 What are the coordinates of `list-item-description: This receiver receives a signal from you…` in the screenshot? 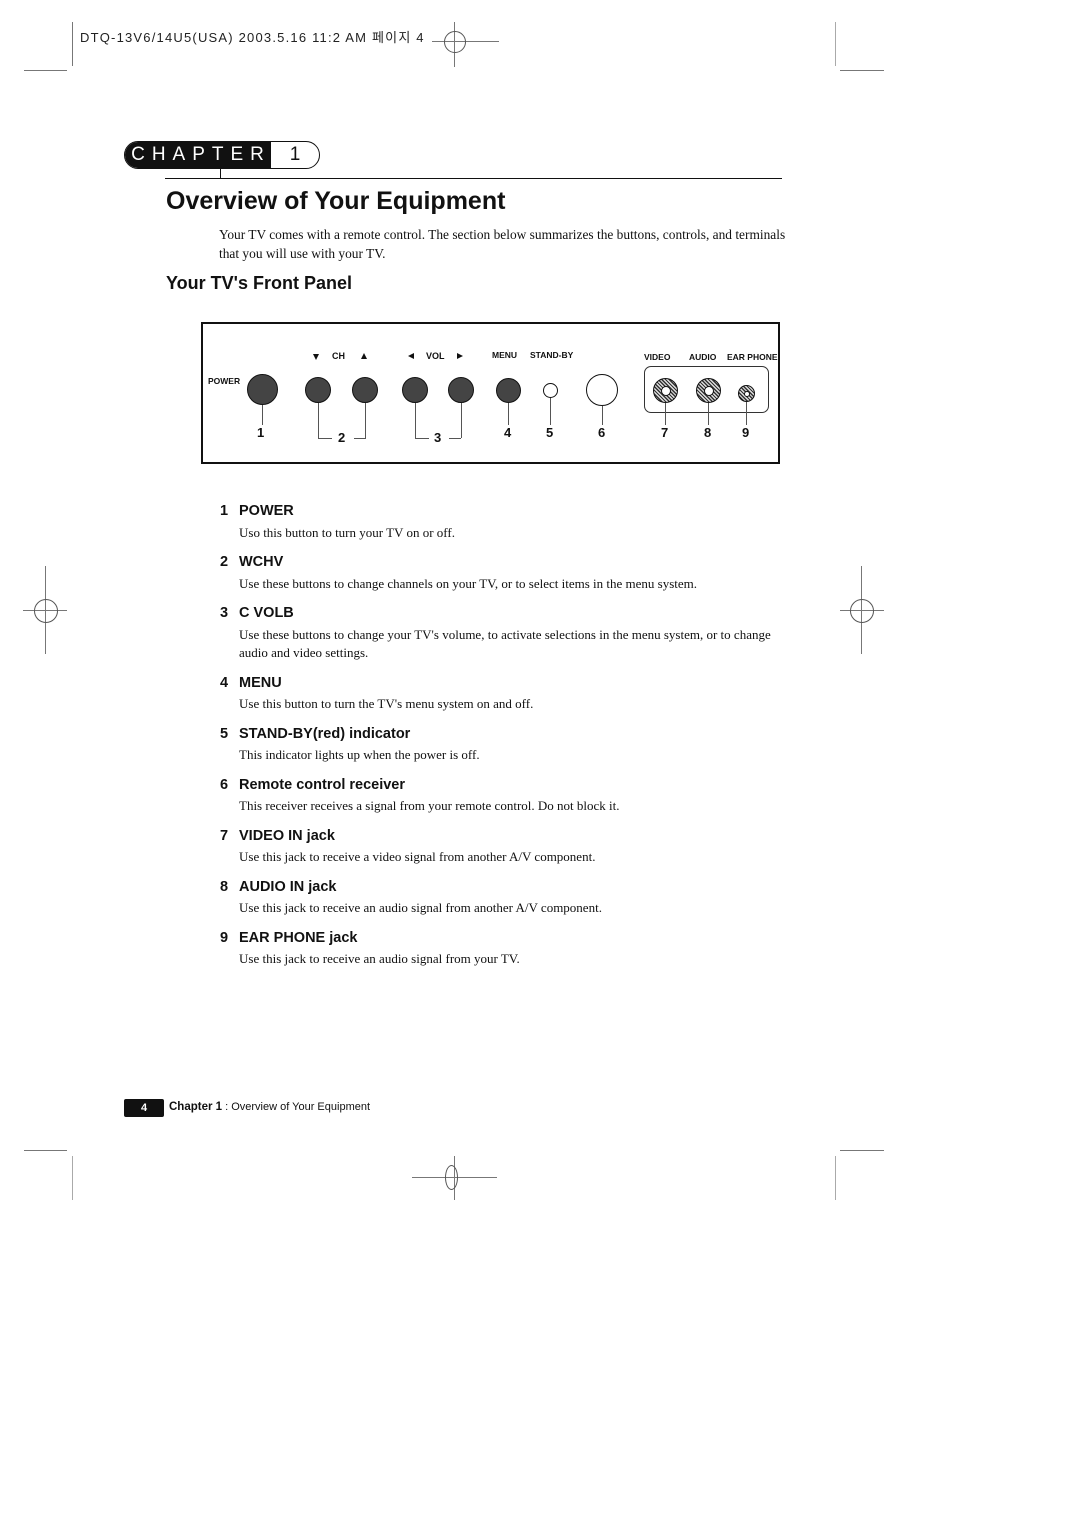 It's located at (429, 805).